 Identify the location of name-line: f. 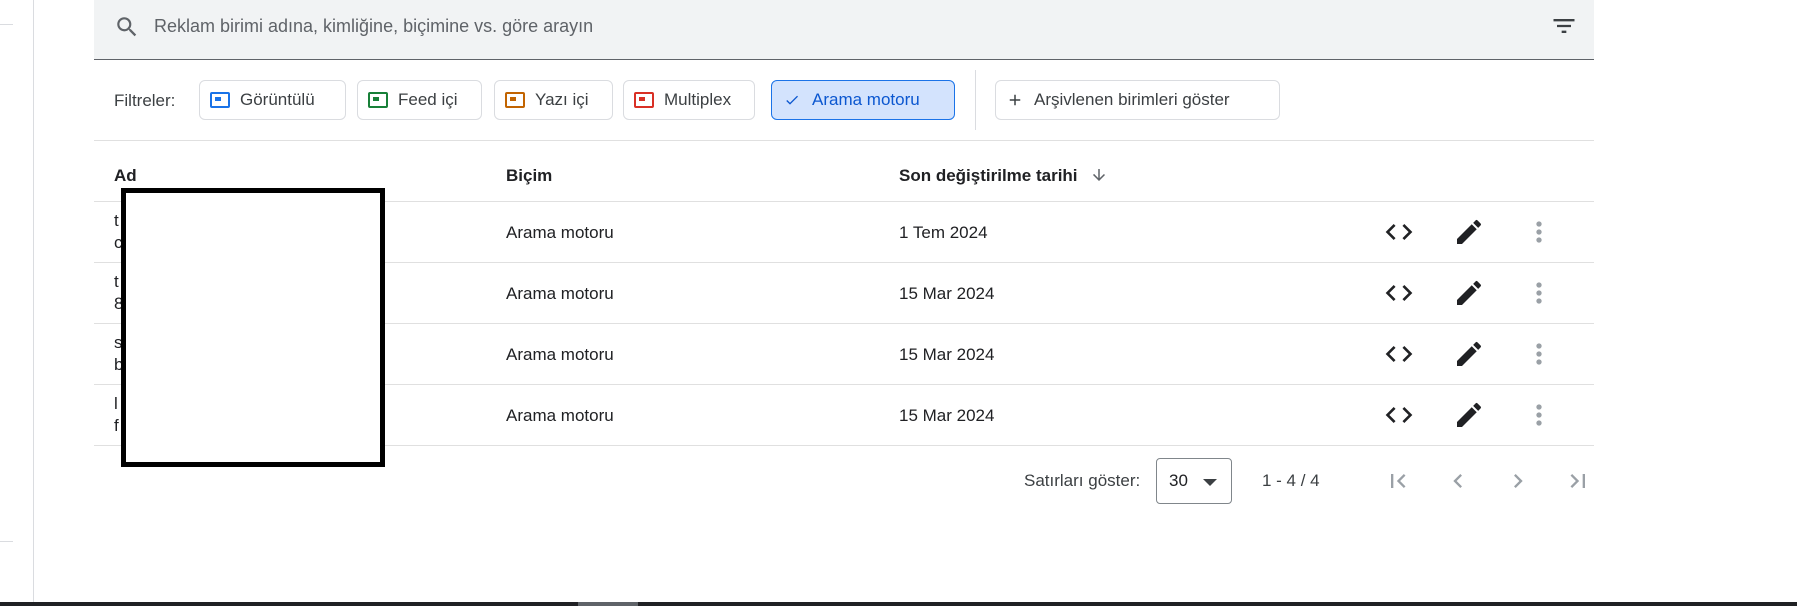
(116, 425).